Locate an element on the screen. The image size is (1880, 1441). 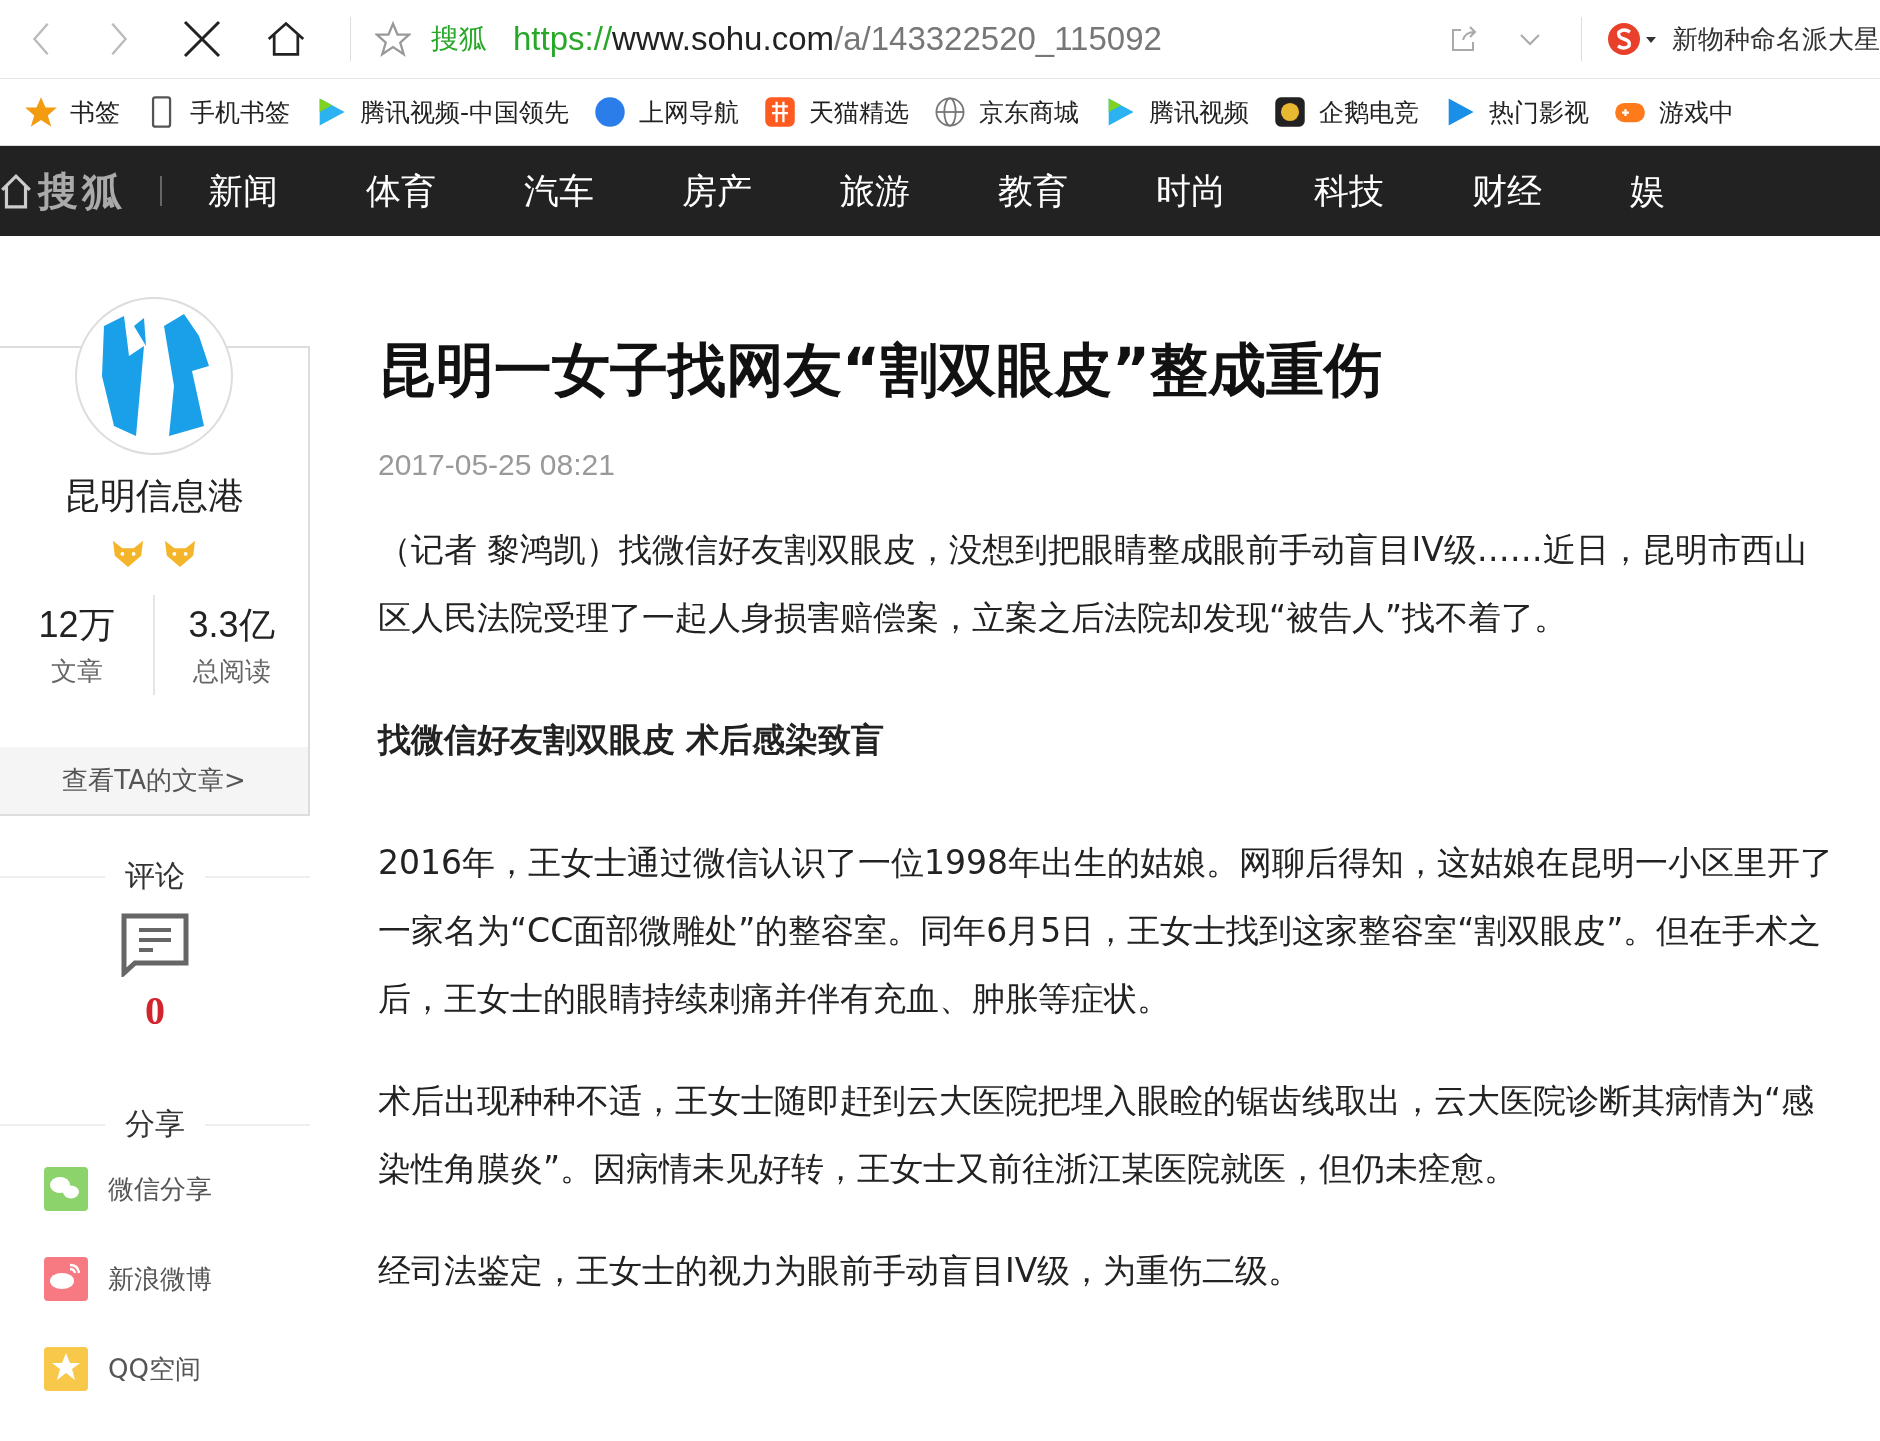
paragraph: 2016年，王女士通过微信认识了一位1998年出生的姑娘。网聊后得知，这姑娘在昆明一小区里开了一家名为“CC面部微雕处”的整容室。同年6月5日，王女士找到这家整容室“割双眼皮”。但在手术之后，王女士的眼睛持续刺痛并伴有充血、肿胀等症状。 is located at coordinates (1106, 931).